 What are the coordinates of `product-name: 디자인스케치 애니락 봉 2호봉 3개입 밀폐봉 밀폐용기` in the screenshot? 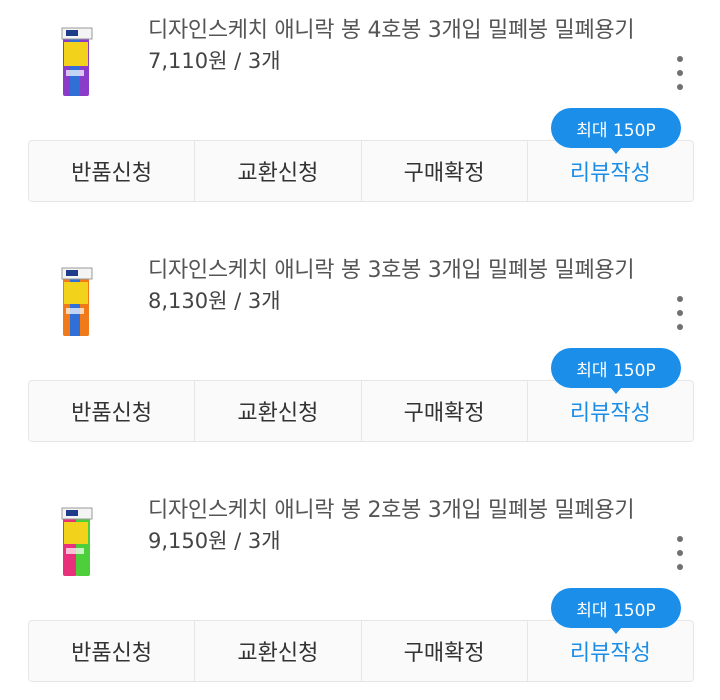 It's located at (391, 508).